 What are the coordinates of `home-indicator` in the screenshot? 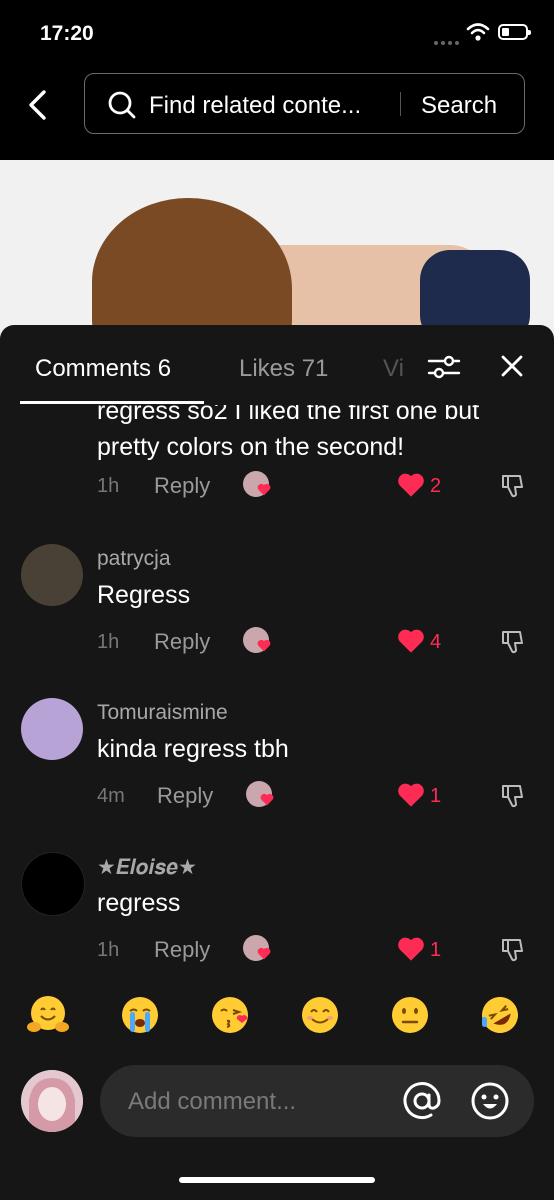 It's located at (277, 1180).